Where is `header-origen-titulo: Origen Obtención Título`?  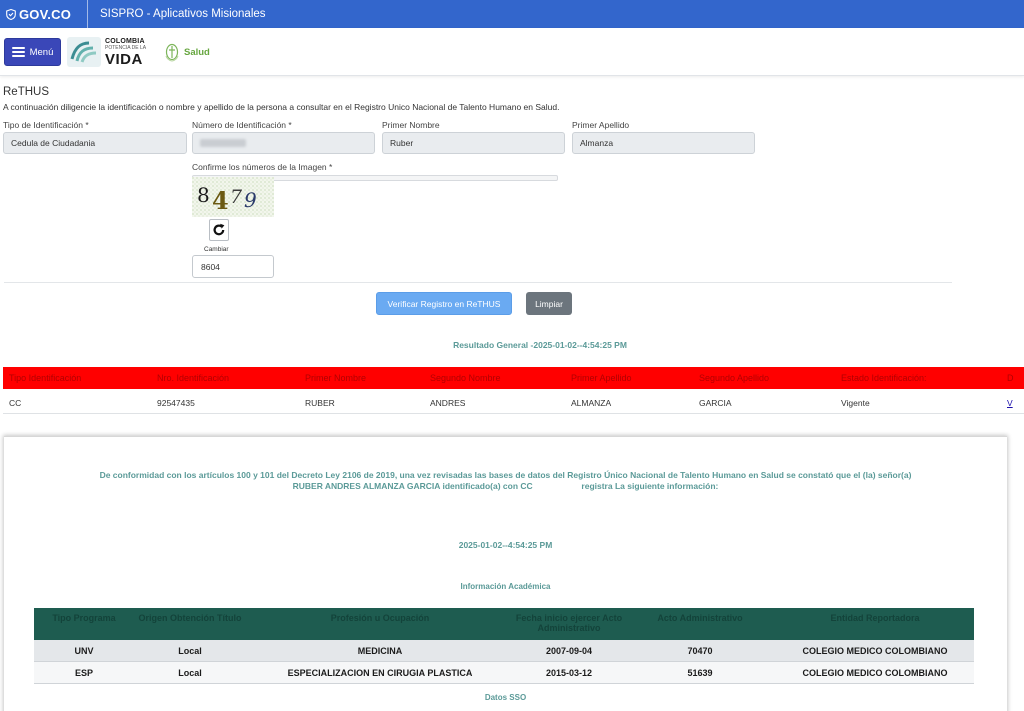
header-origen-titulo: Origen Obtención Título is located at coordinates (190, 618).